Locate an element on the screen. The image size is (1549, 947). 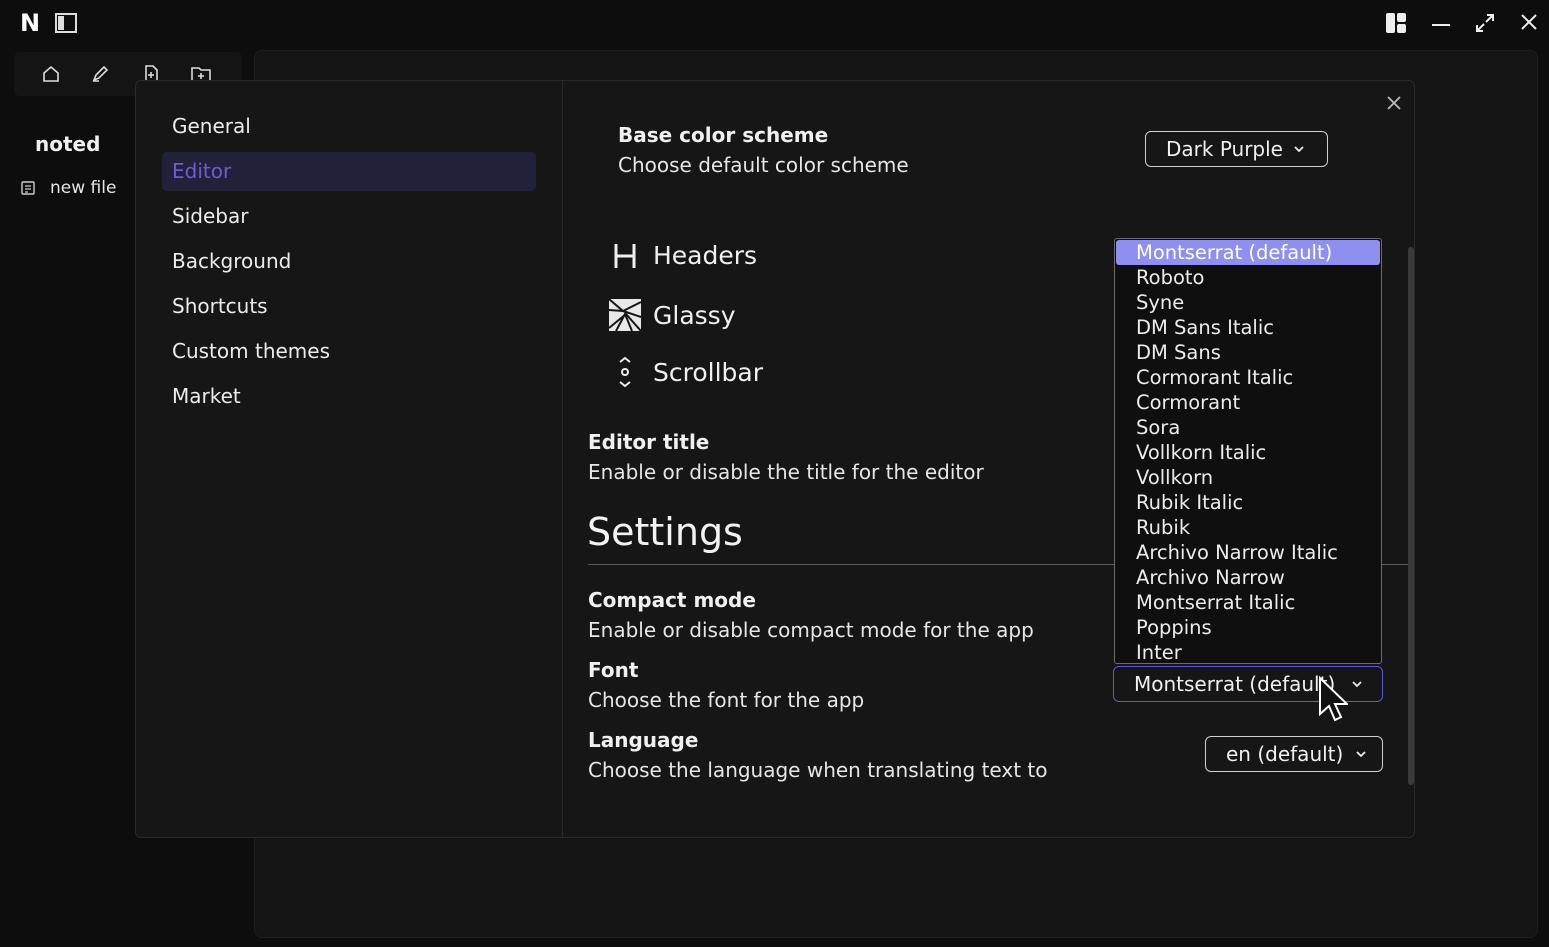
feature-glassy-label: Glassy is located at coordinates (694, 315).